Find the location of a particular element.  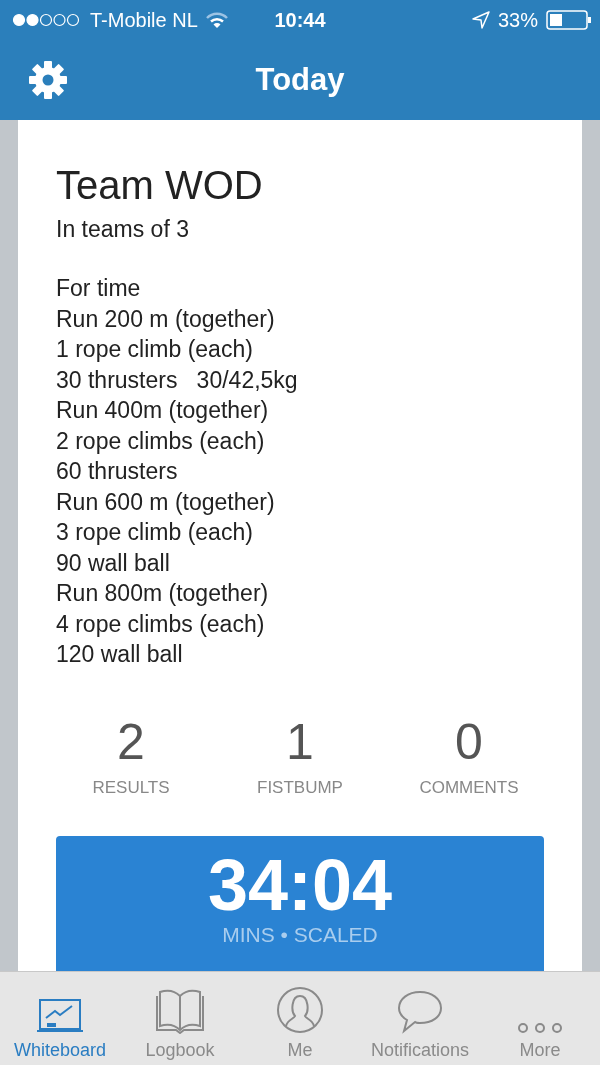

workout-line: 90 wall ball is located at coordinates (113, 563).